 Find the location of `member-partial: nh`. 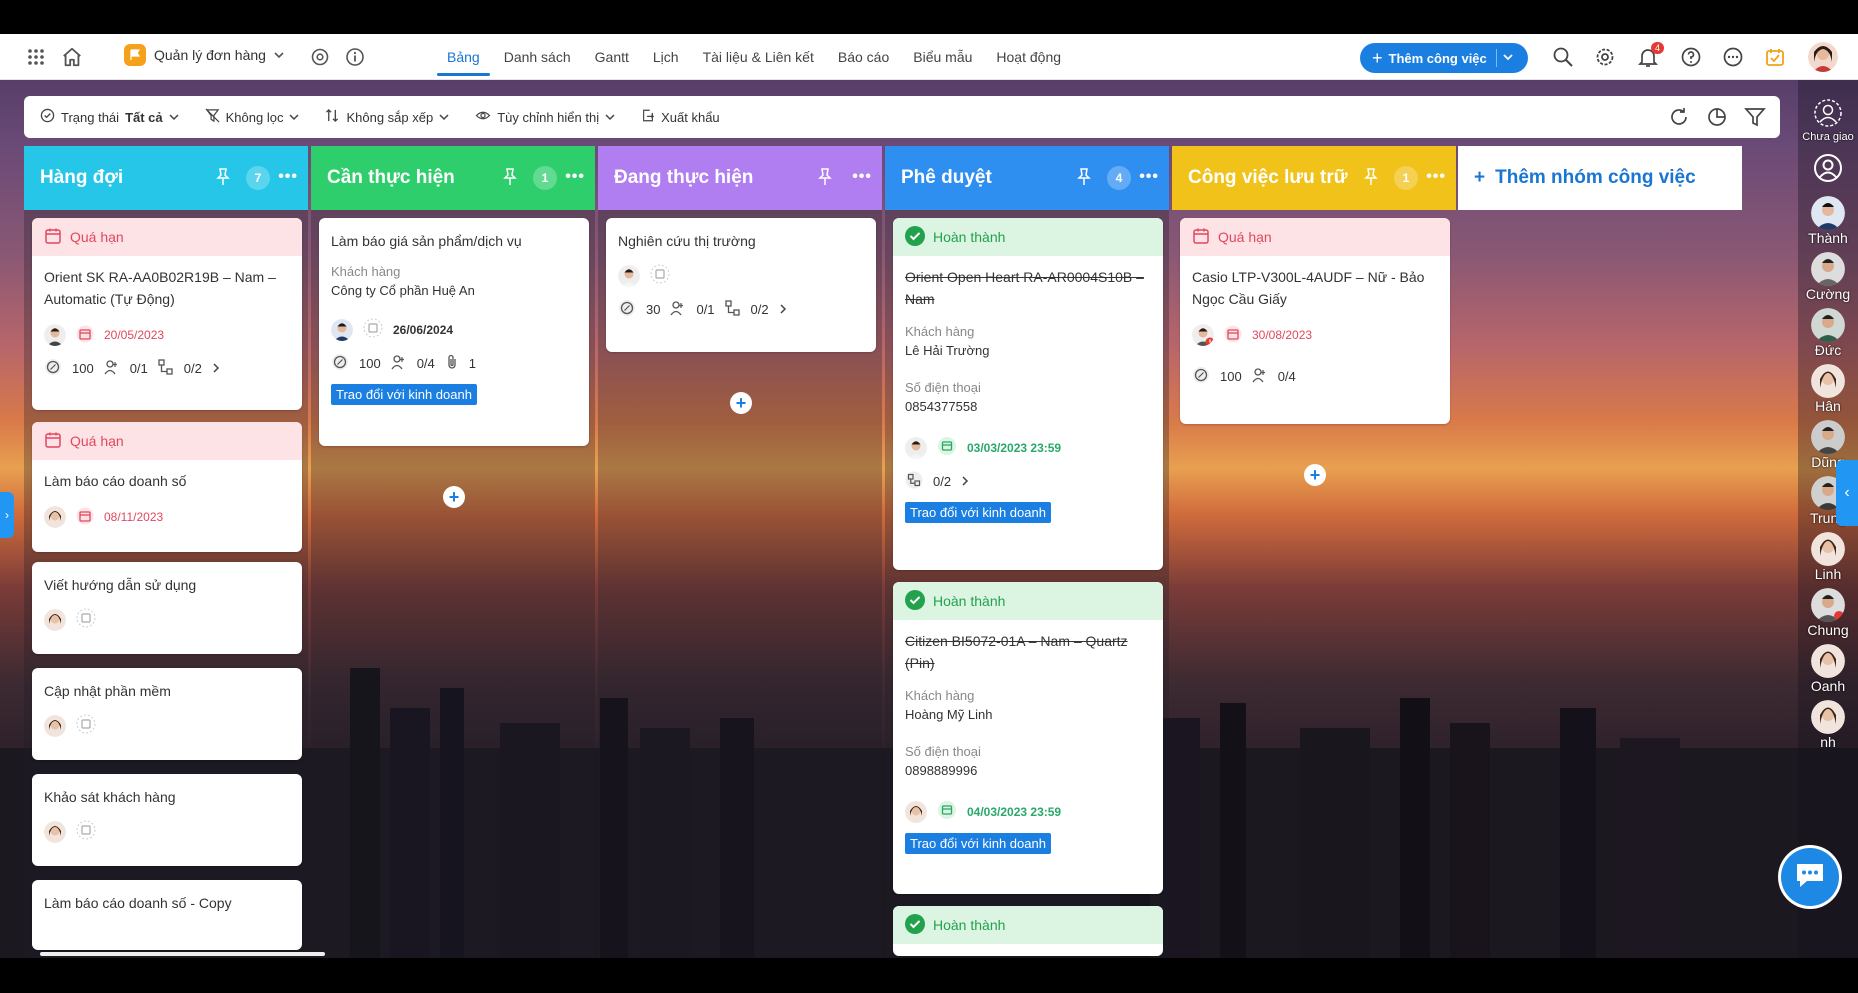

member-partial: nh is located at coordinates (1828, 725).